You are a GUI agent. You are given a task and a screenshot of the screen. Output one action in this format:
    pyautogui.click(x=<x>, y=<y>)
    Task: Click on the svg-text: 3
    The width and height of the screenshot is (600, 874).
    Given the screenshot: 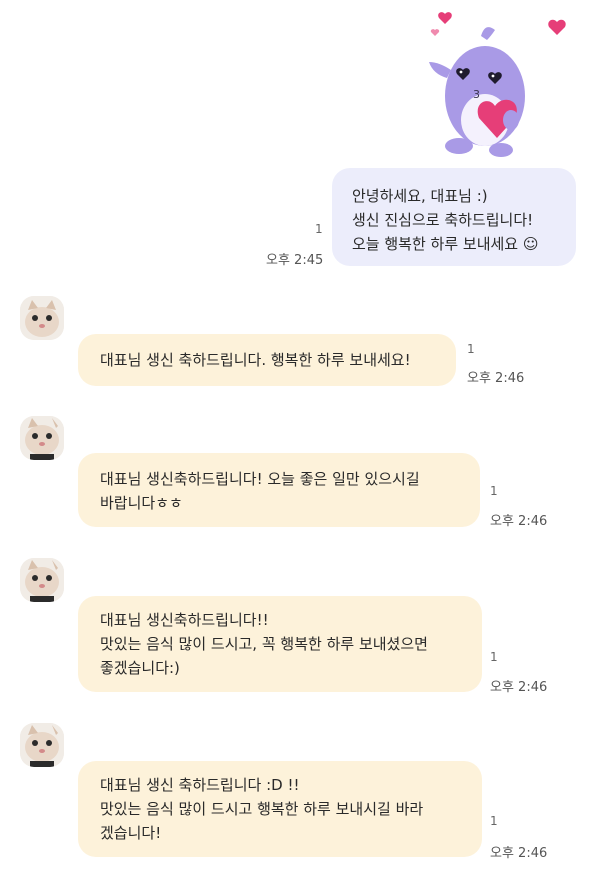 What is the action you would take?
    pyautogui.click(x=476, y=94)
    